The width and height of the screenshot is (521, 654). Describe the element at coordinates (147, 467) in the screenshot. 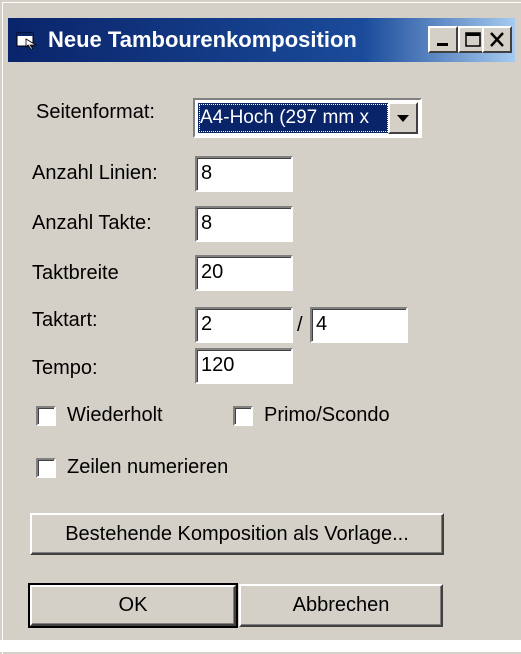

I see `number-lines-label: Zeilen numerieren` at that location.